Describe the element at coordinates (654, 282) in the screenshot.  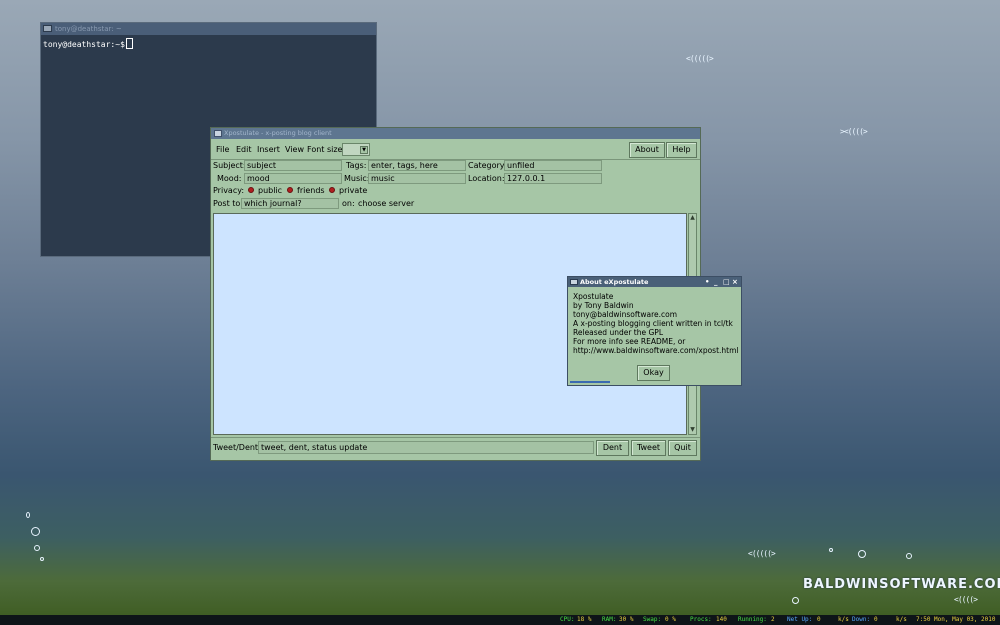
I see `about-titlebar: About eXpostulate • _ □ ×` at that location.